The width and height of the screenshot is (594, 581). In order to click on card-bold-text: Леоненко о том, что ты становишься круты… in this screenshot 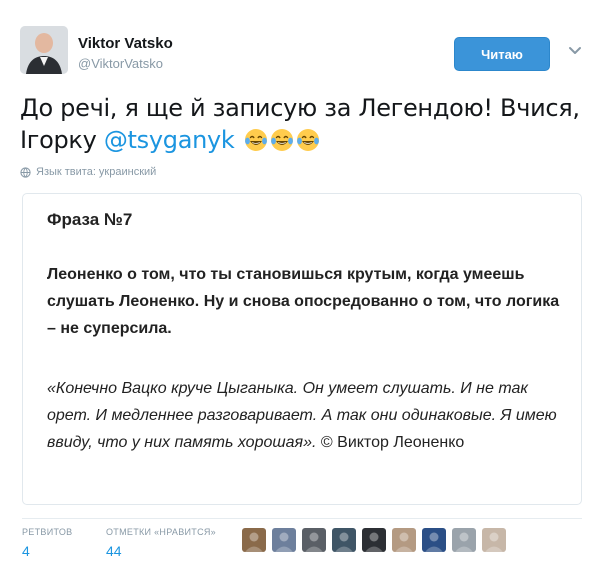, I will do `click(303, 301)`.